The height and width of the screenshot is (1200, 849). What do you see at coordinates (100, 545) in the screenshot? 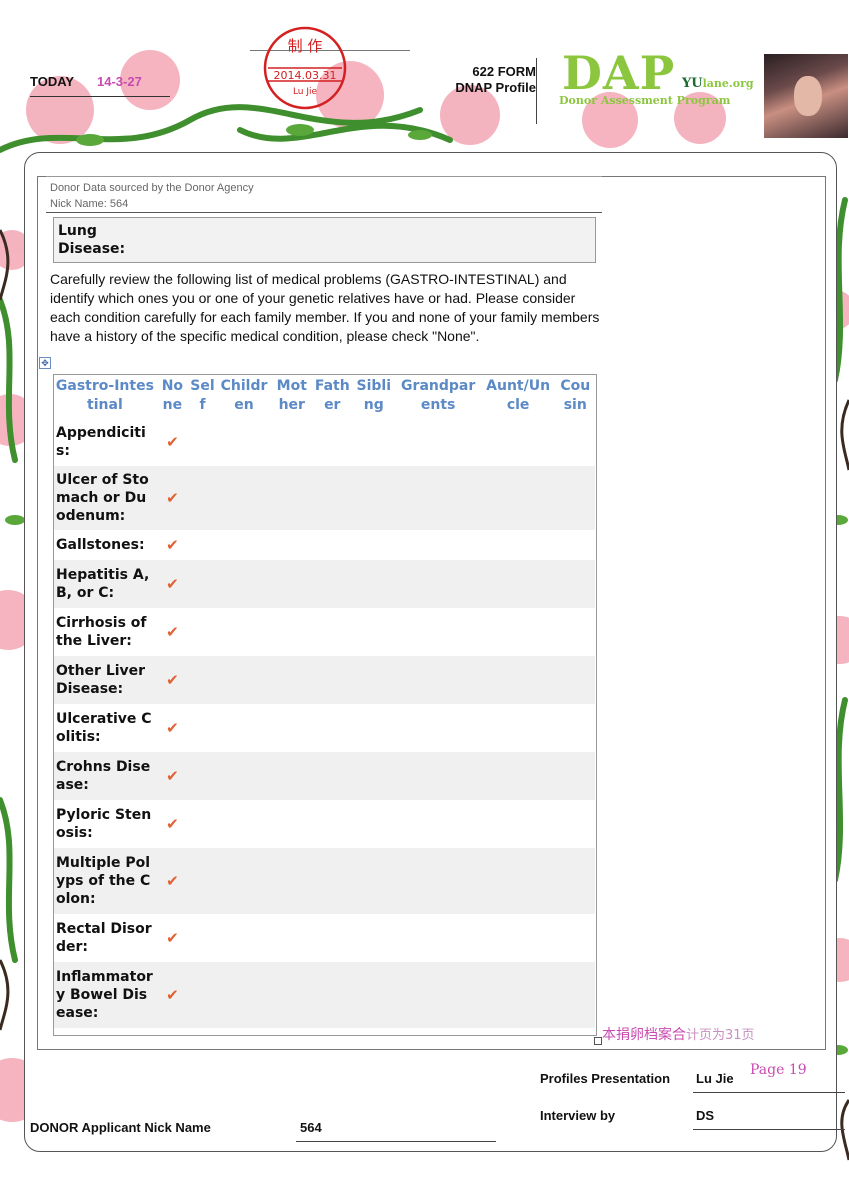
I see `condition-label: Gallstones:` at bounding box center [100, 545].